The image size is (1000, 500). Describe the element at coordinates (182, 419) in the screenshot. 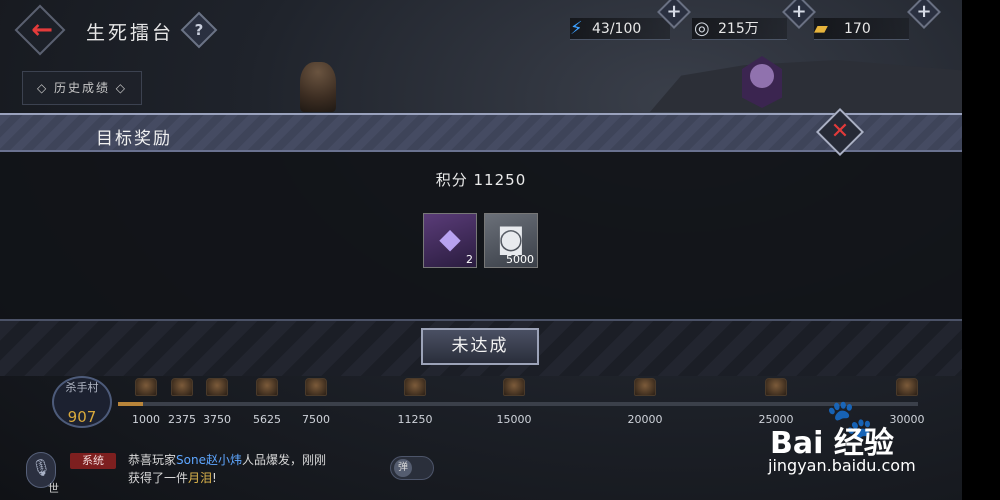

I see `milestone-label: 2375` at that location.